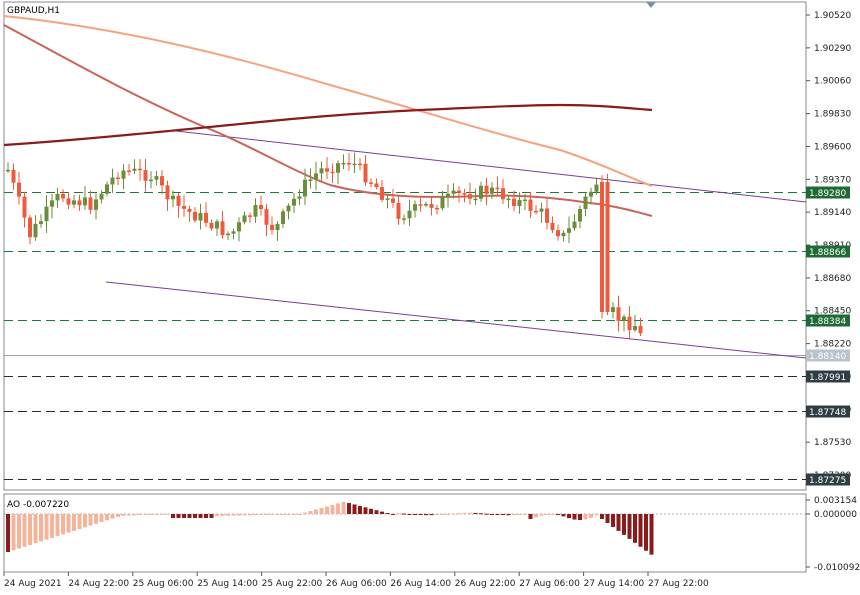 The height and width of the screenshot is (595, 860). Describe the element at coordinates (227, 584) in the screenshot. I see `time-axis-label: 25 Aug 14:00` at that location.